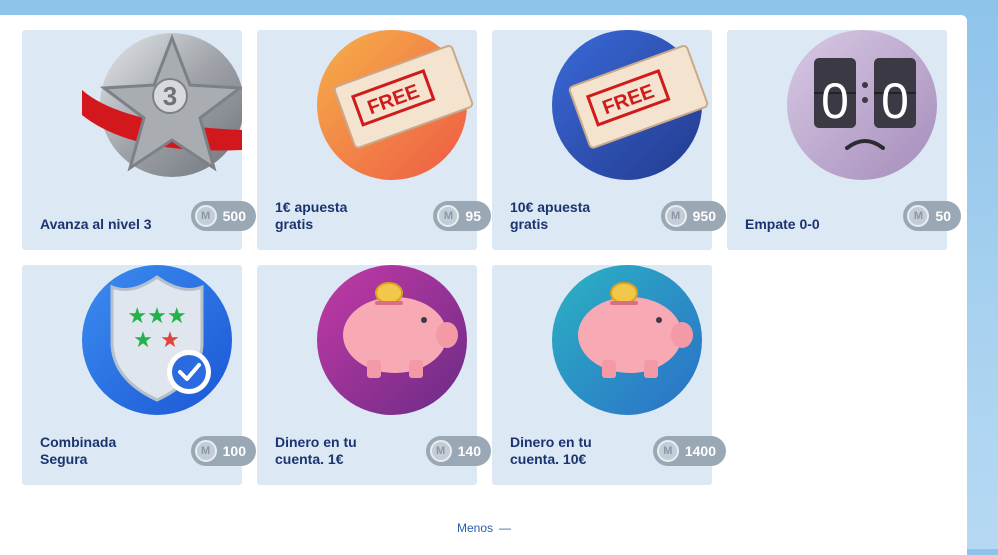 The height and width of the screenshot is (555, 998). I want to click on price-value: 95, so click(473, 216).